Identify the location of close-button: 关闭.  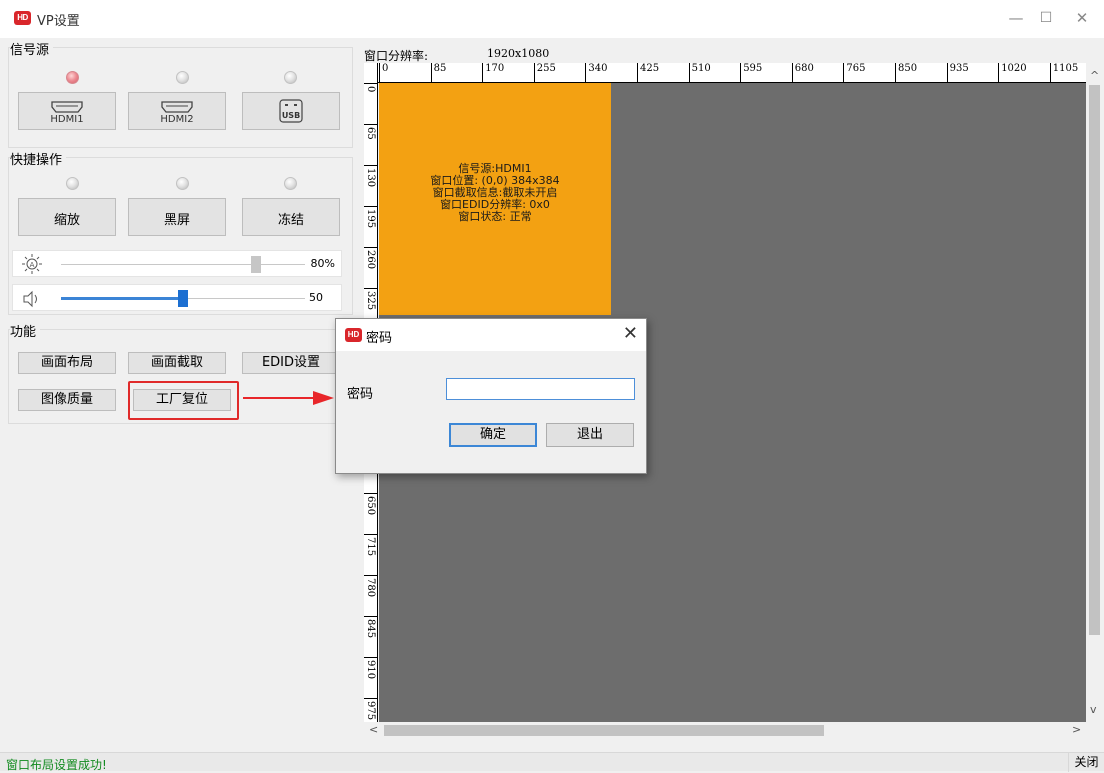
(1086, 762).